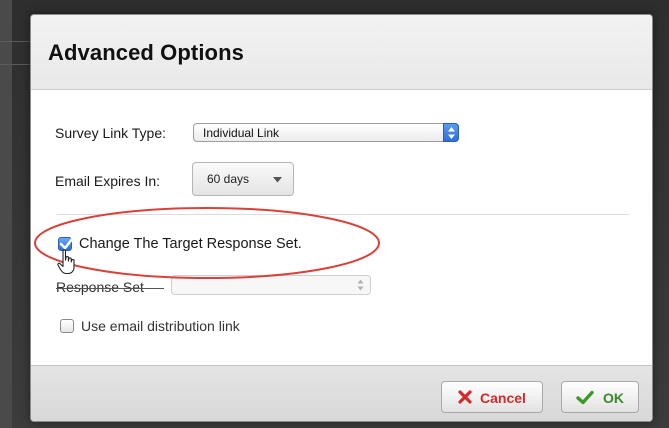  What do you see at coordinates (146, 52) in the screenshot?
I see `dialog-title: Advanced Options` at bounding box center [146, 52].